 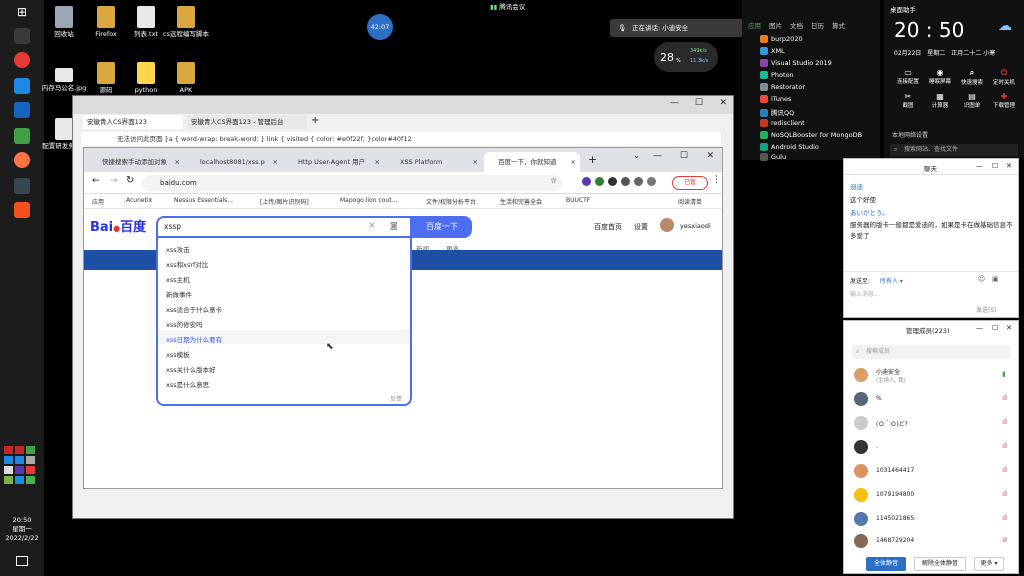 I want to click on outer-tab-1: 安徽青人CS界面123, so click(x=133, y=122).